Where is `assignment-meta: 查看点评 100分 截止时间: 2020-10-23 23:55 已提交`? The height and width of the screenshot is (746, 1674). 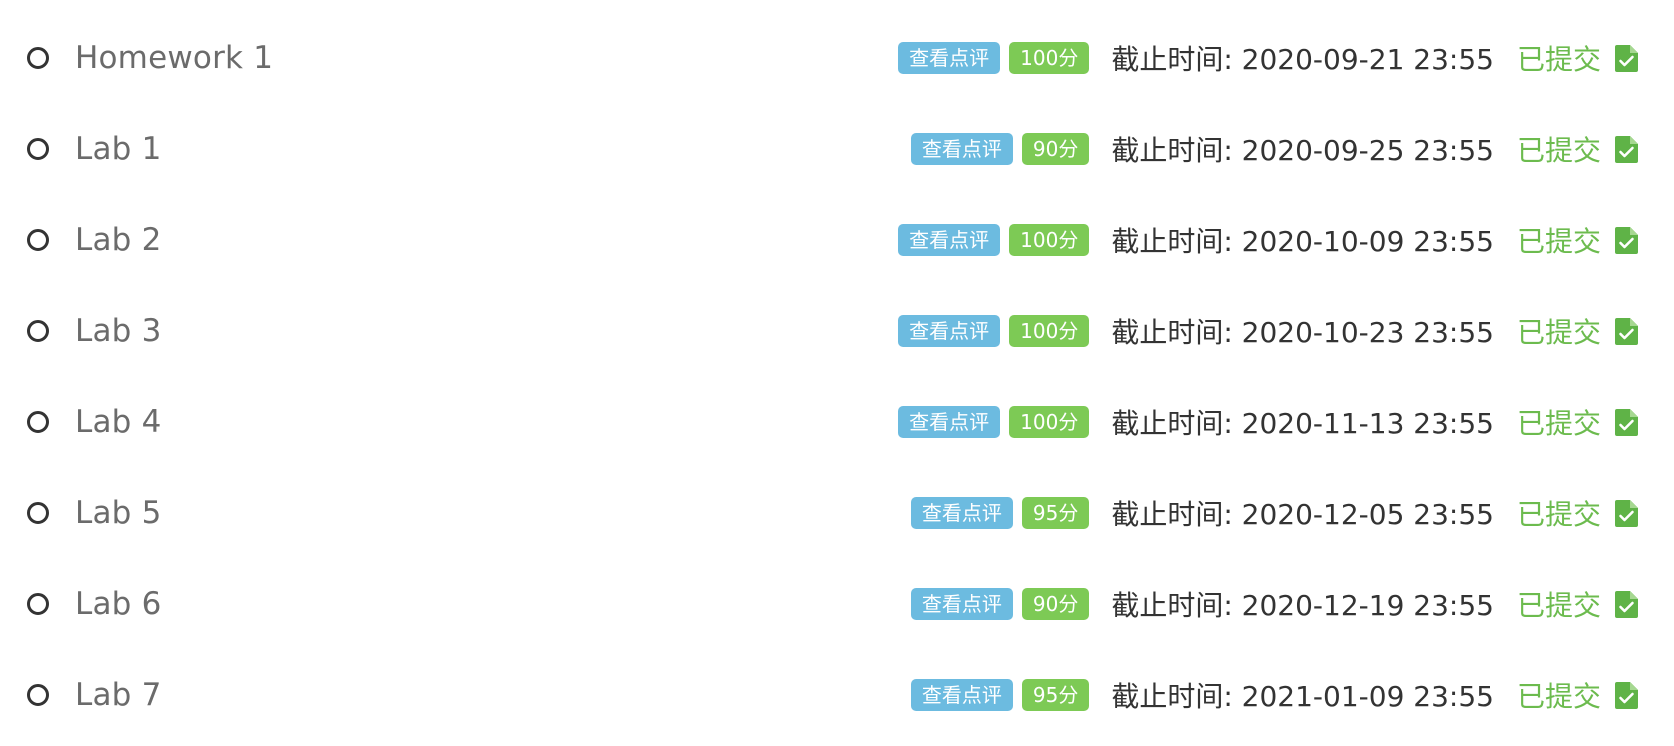 assignment-meta: 查看点评 100分 截止时间: 2020-10-23 23:55 已提交 is located at coordinates (1268, 331).